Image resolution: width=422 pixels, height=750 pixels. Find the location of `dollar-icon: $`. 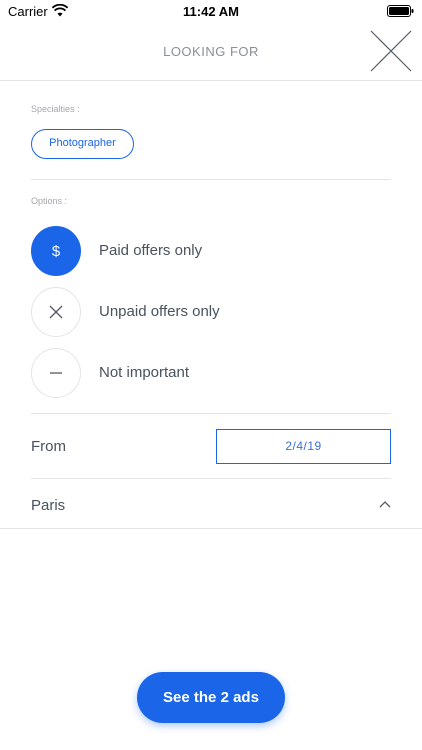

dollar-icon: $ is located at coordinates (56, 251).